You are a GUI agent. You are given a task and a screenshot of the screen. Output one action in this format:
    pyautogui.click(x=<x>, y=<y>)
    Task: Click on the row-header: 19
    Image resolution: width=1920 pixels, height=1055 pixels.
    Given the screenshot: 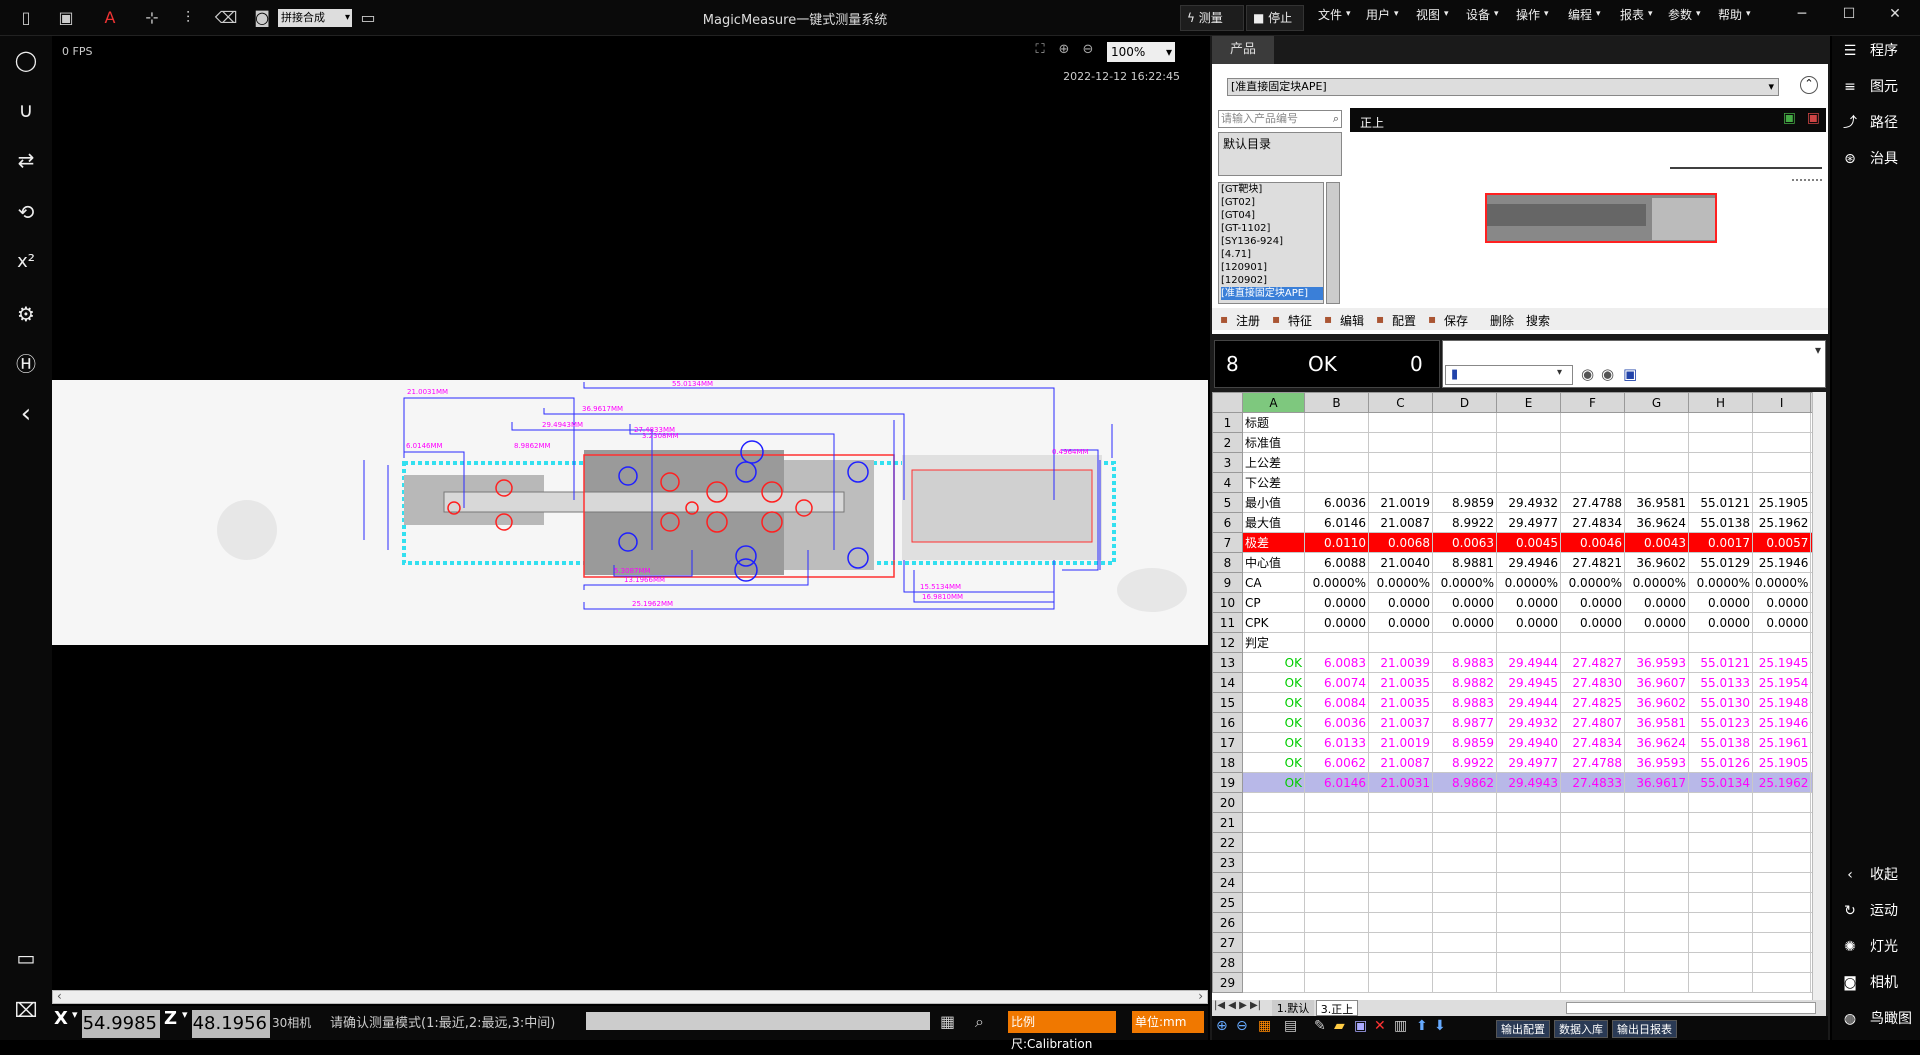 What is the action you would take?
    pyautogui.click(x=1227, y=782)
    